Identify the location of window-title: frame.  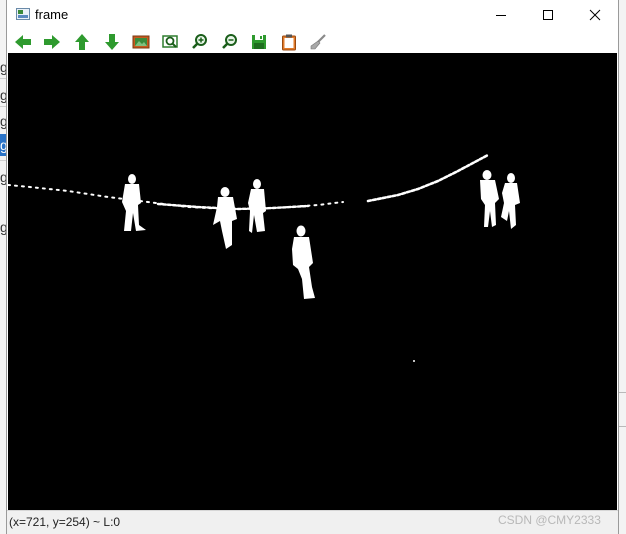
(52, 14).